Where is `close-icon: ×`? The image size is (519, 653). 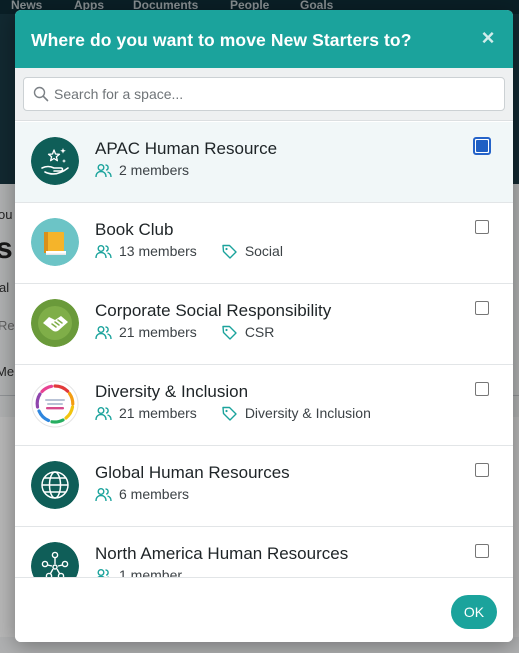
close-icon: × is located at coordinates (488, 38).